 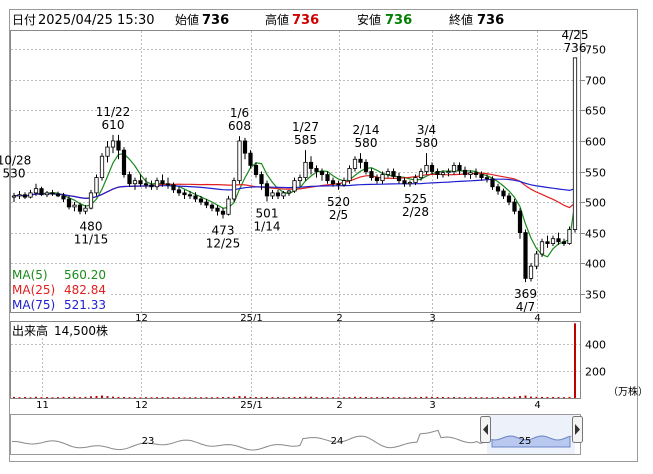 I want to click on annotation-text: 3/4, so click(x=426, y=130).